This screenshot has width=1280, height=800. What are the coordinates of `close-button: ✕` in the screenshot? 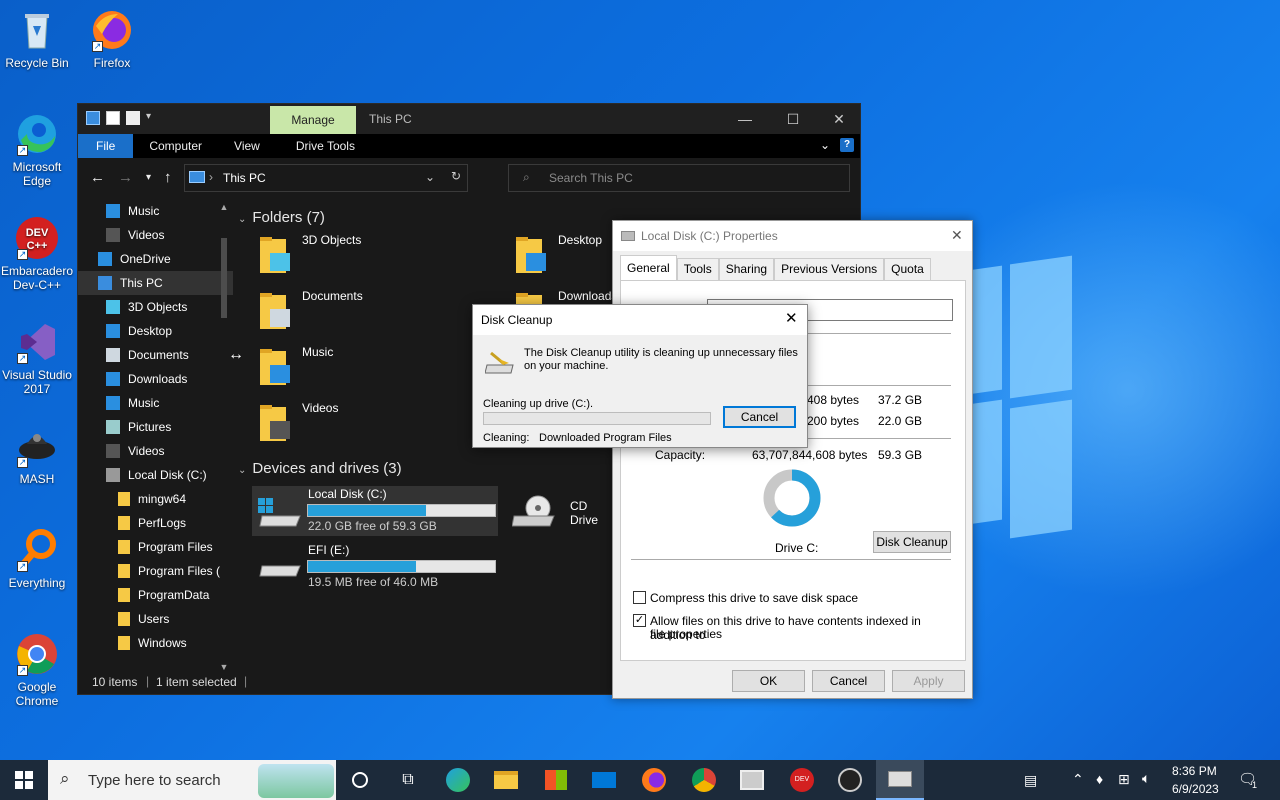 It's located at (839, 119).